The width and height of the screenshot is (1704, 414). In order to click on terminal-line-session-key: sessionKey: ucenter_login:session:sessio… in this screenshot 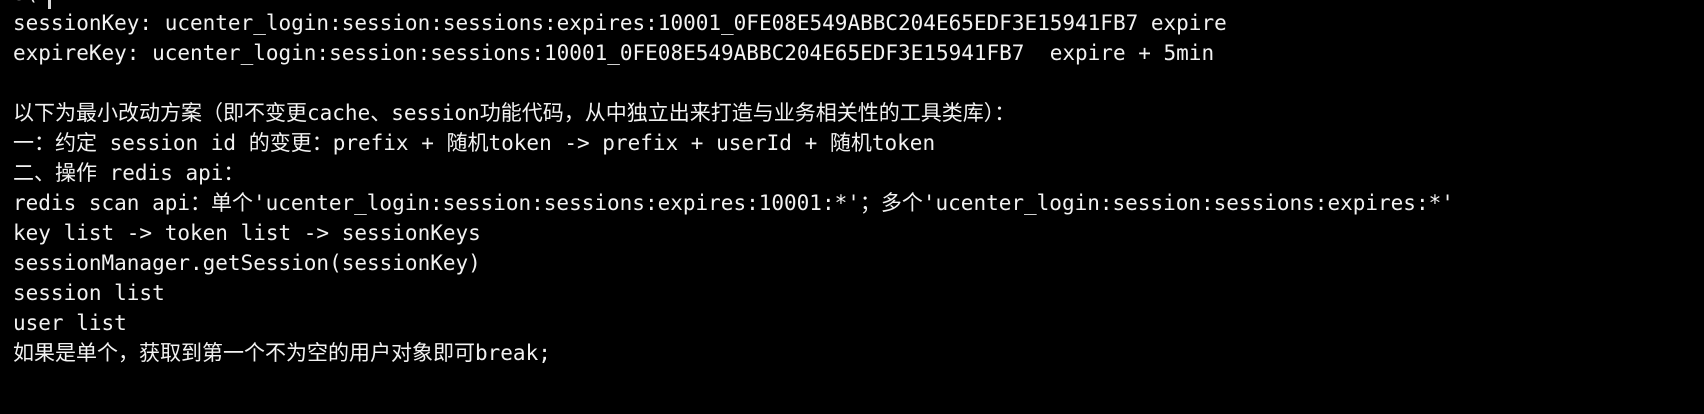, I will do `click(620, 23)`.